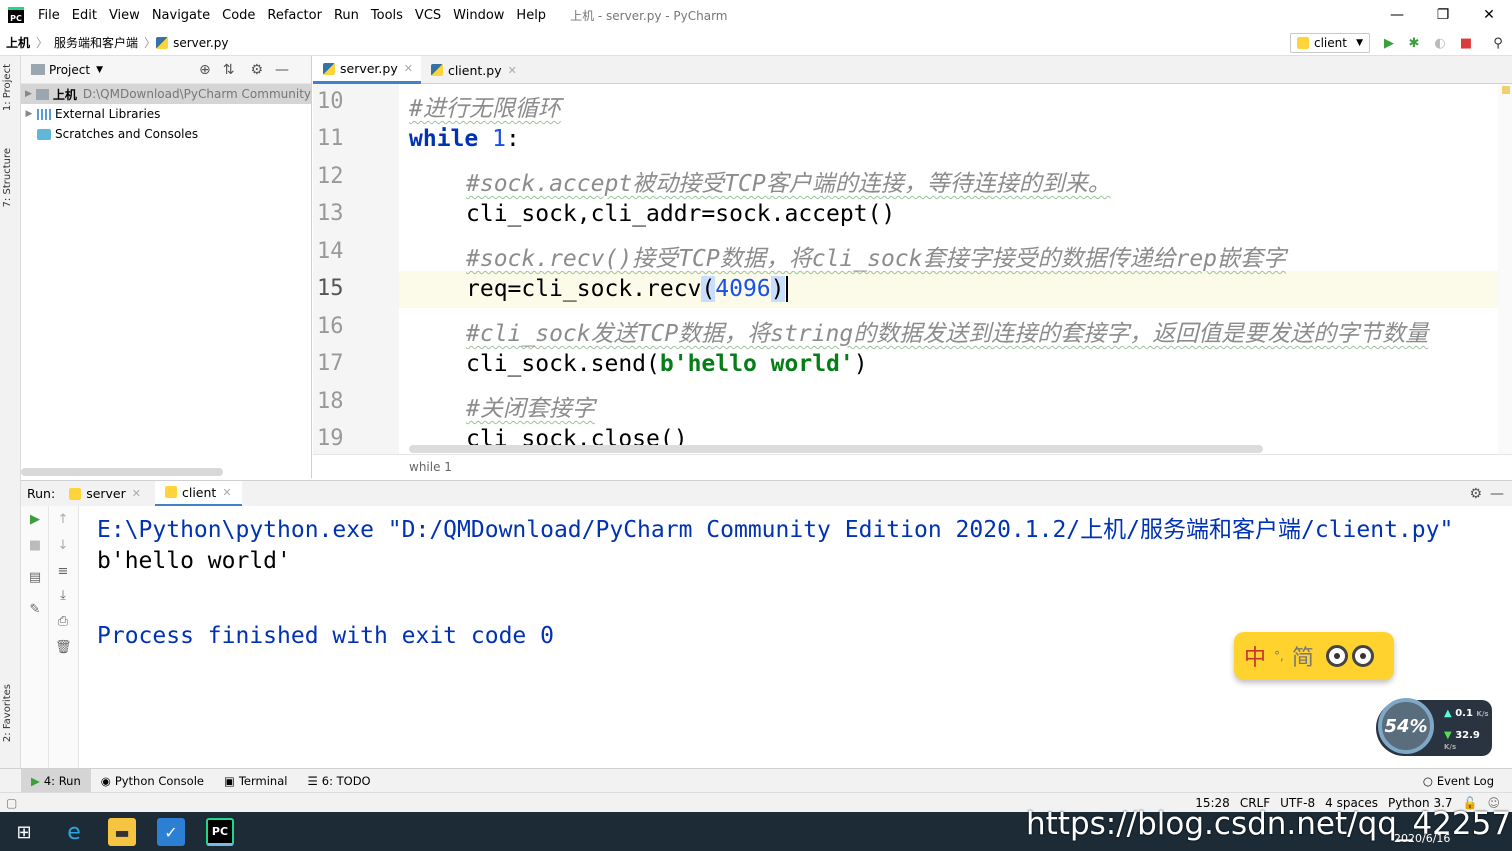 The width and height of the screenshot is (1512, 851). What do you see at coordinates (325, 636) in the screenshot?
I see `console-line: Process finished with exit code 0` at bounding box center [325, 636].